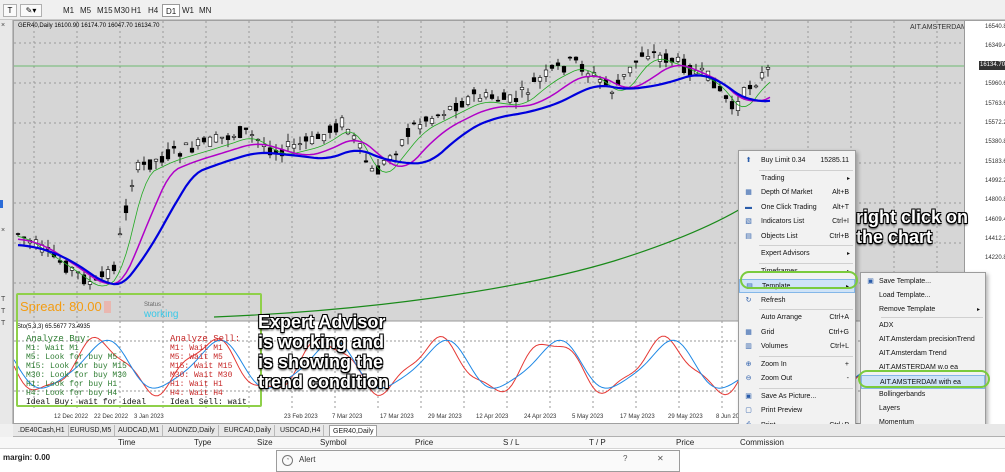  What do you see at coordinates (797, 161) in the screenshot?
I see `menu-item-buy-limit-0-34: ⬆ Buy Limit 0.34 15285.11` at bounding box center [797, 161].